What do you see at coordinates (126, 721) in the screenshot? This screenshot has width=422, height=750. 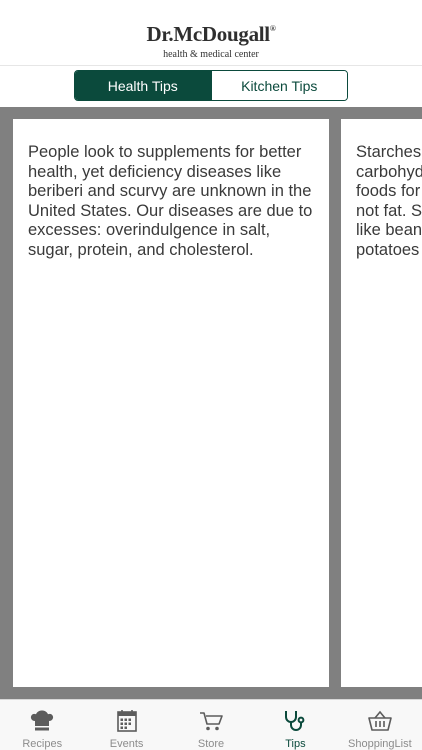 I see `calendar-icon` at bounding box center [126, 721].